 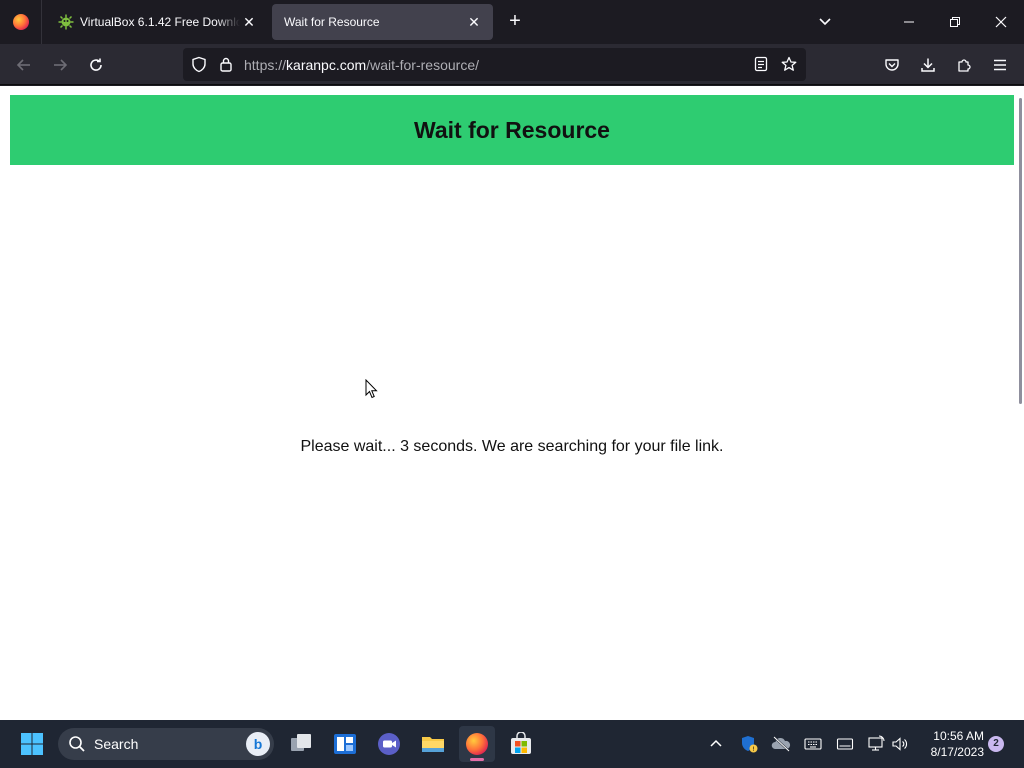 I want to click on minimize-button, so click(x=909, y=22).